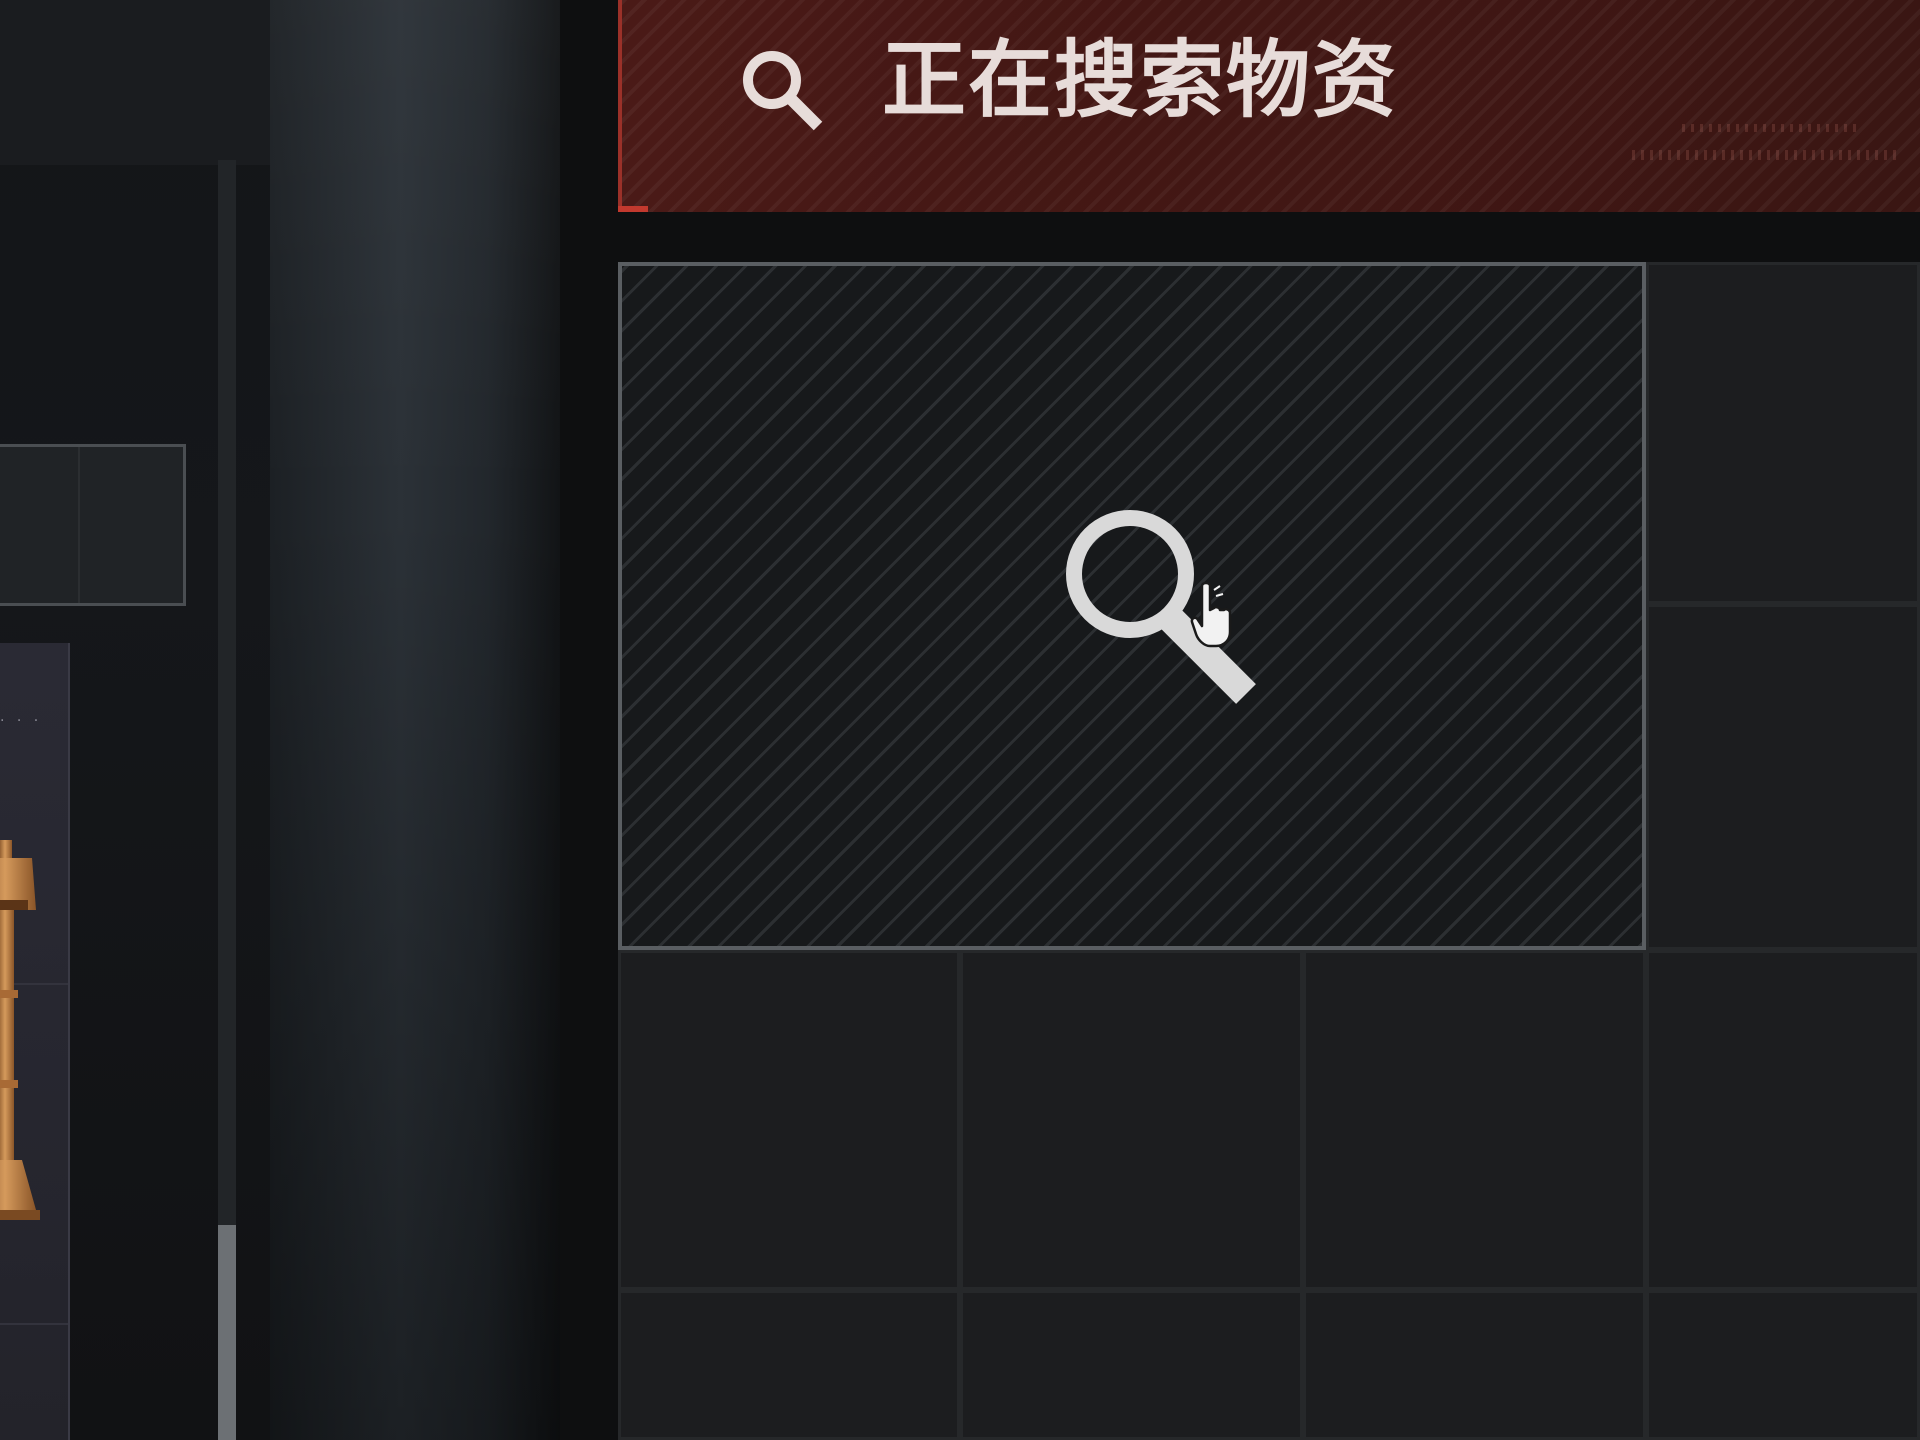  I want to click on search-status-banner: 正在搜索物资, so click(1269, 106).